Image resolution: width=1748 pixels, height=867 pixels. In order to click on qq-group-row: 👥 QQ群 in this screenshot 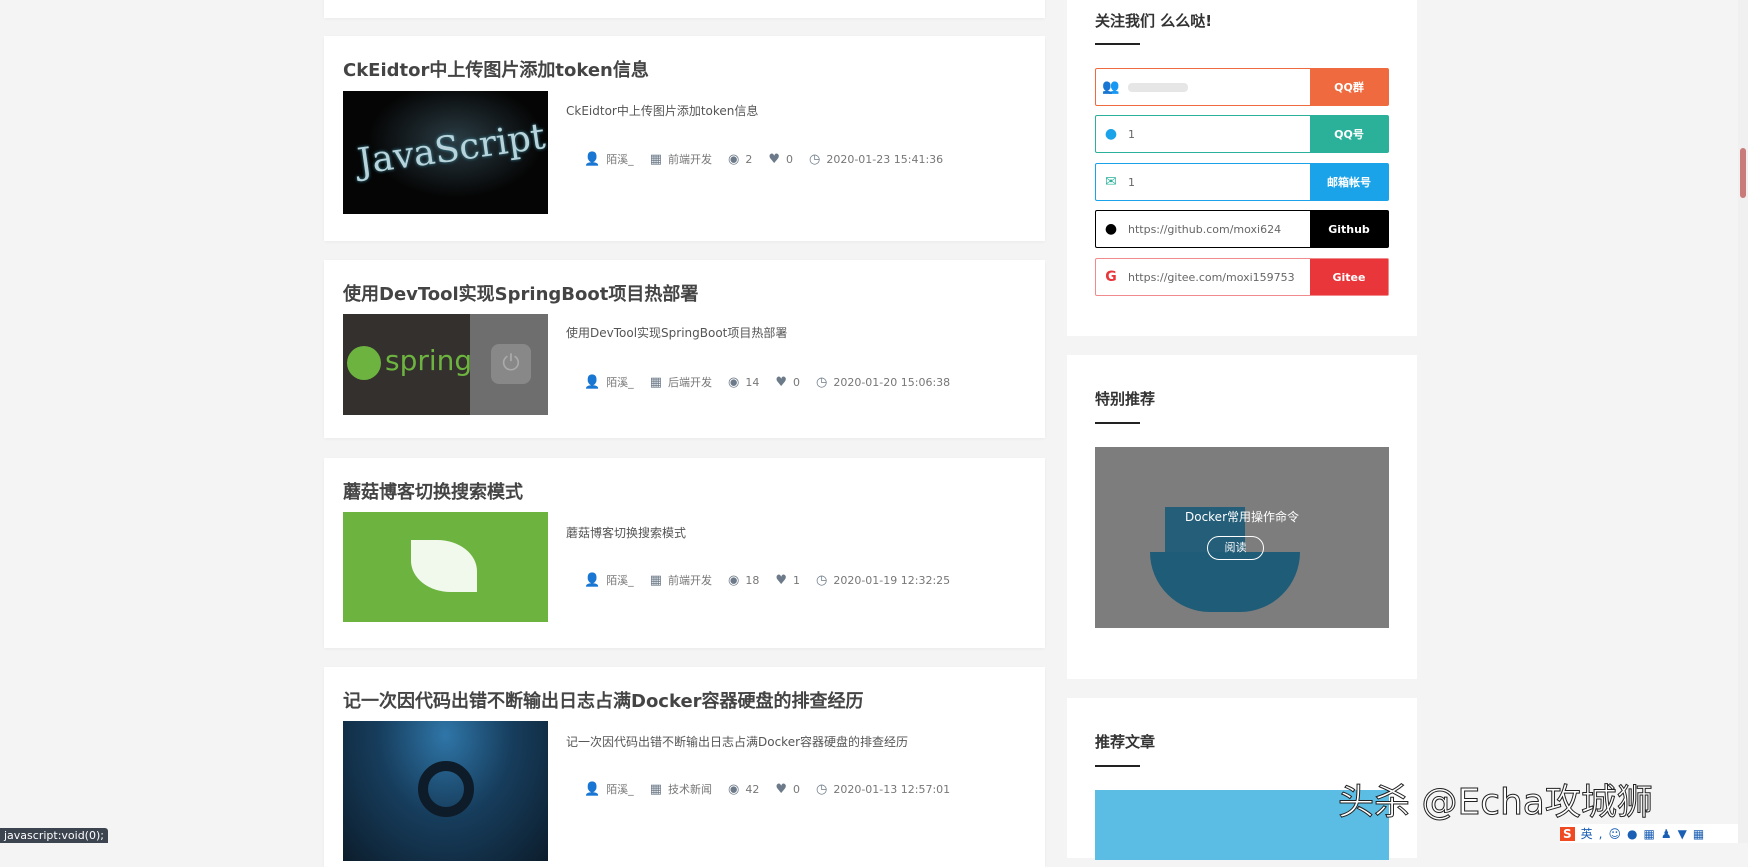, I will do `click(1242, 87)`.